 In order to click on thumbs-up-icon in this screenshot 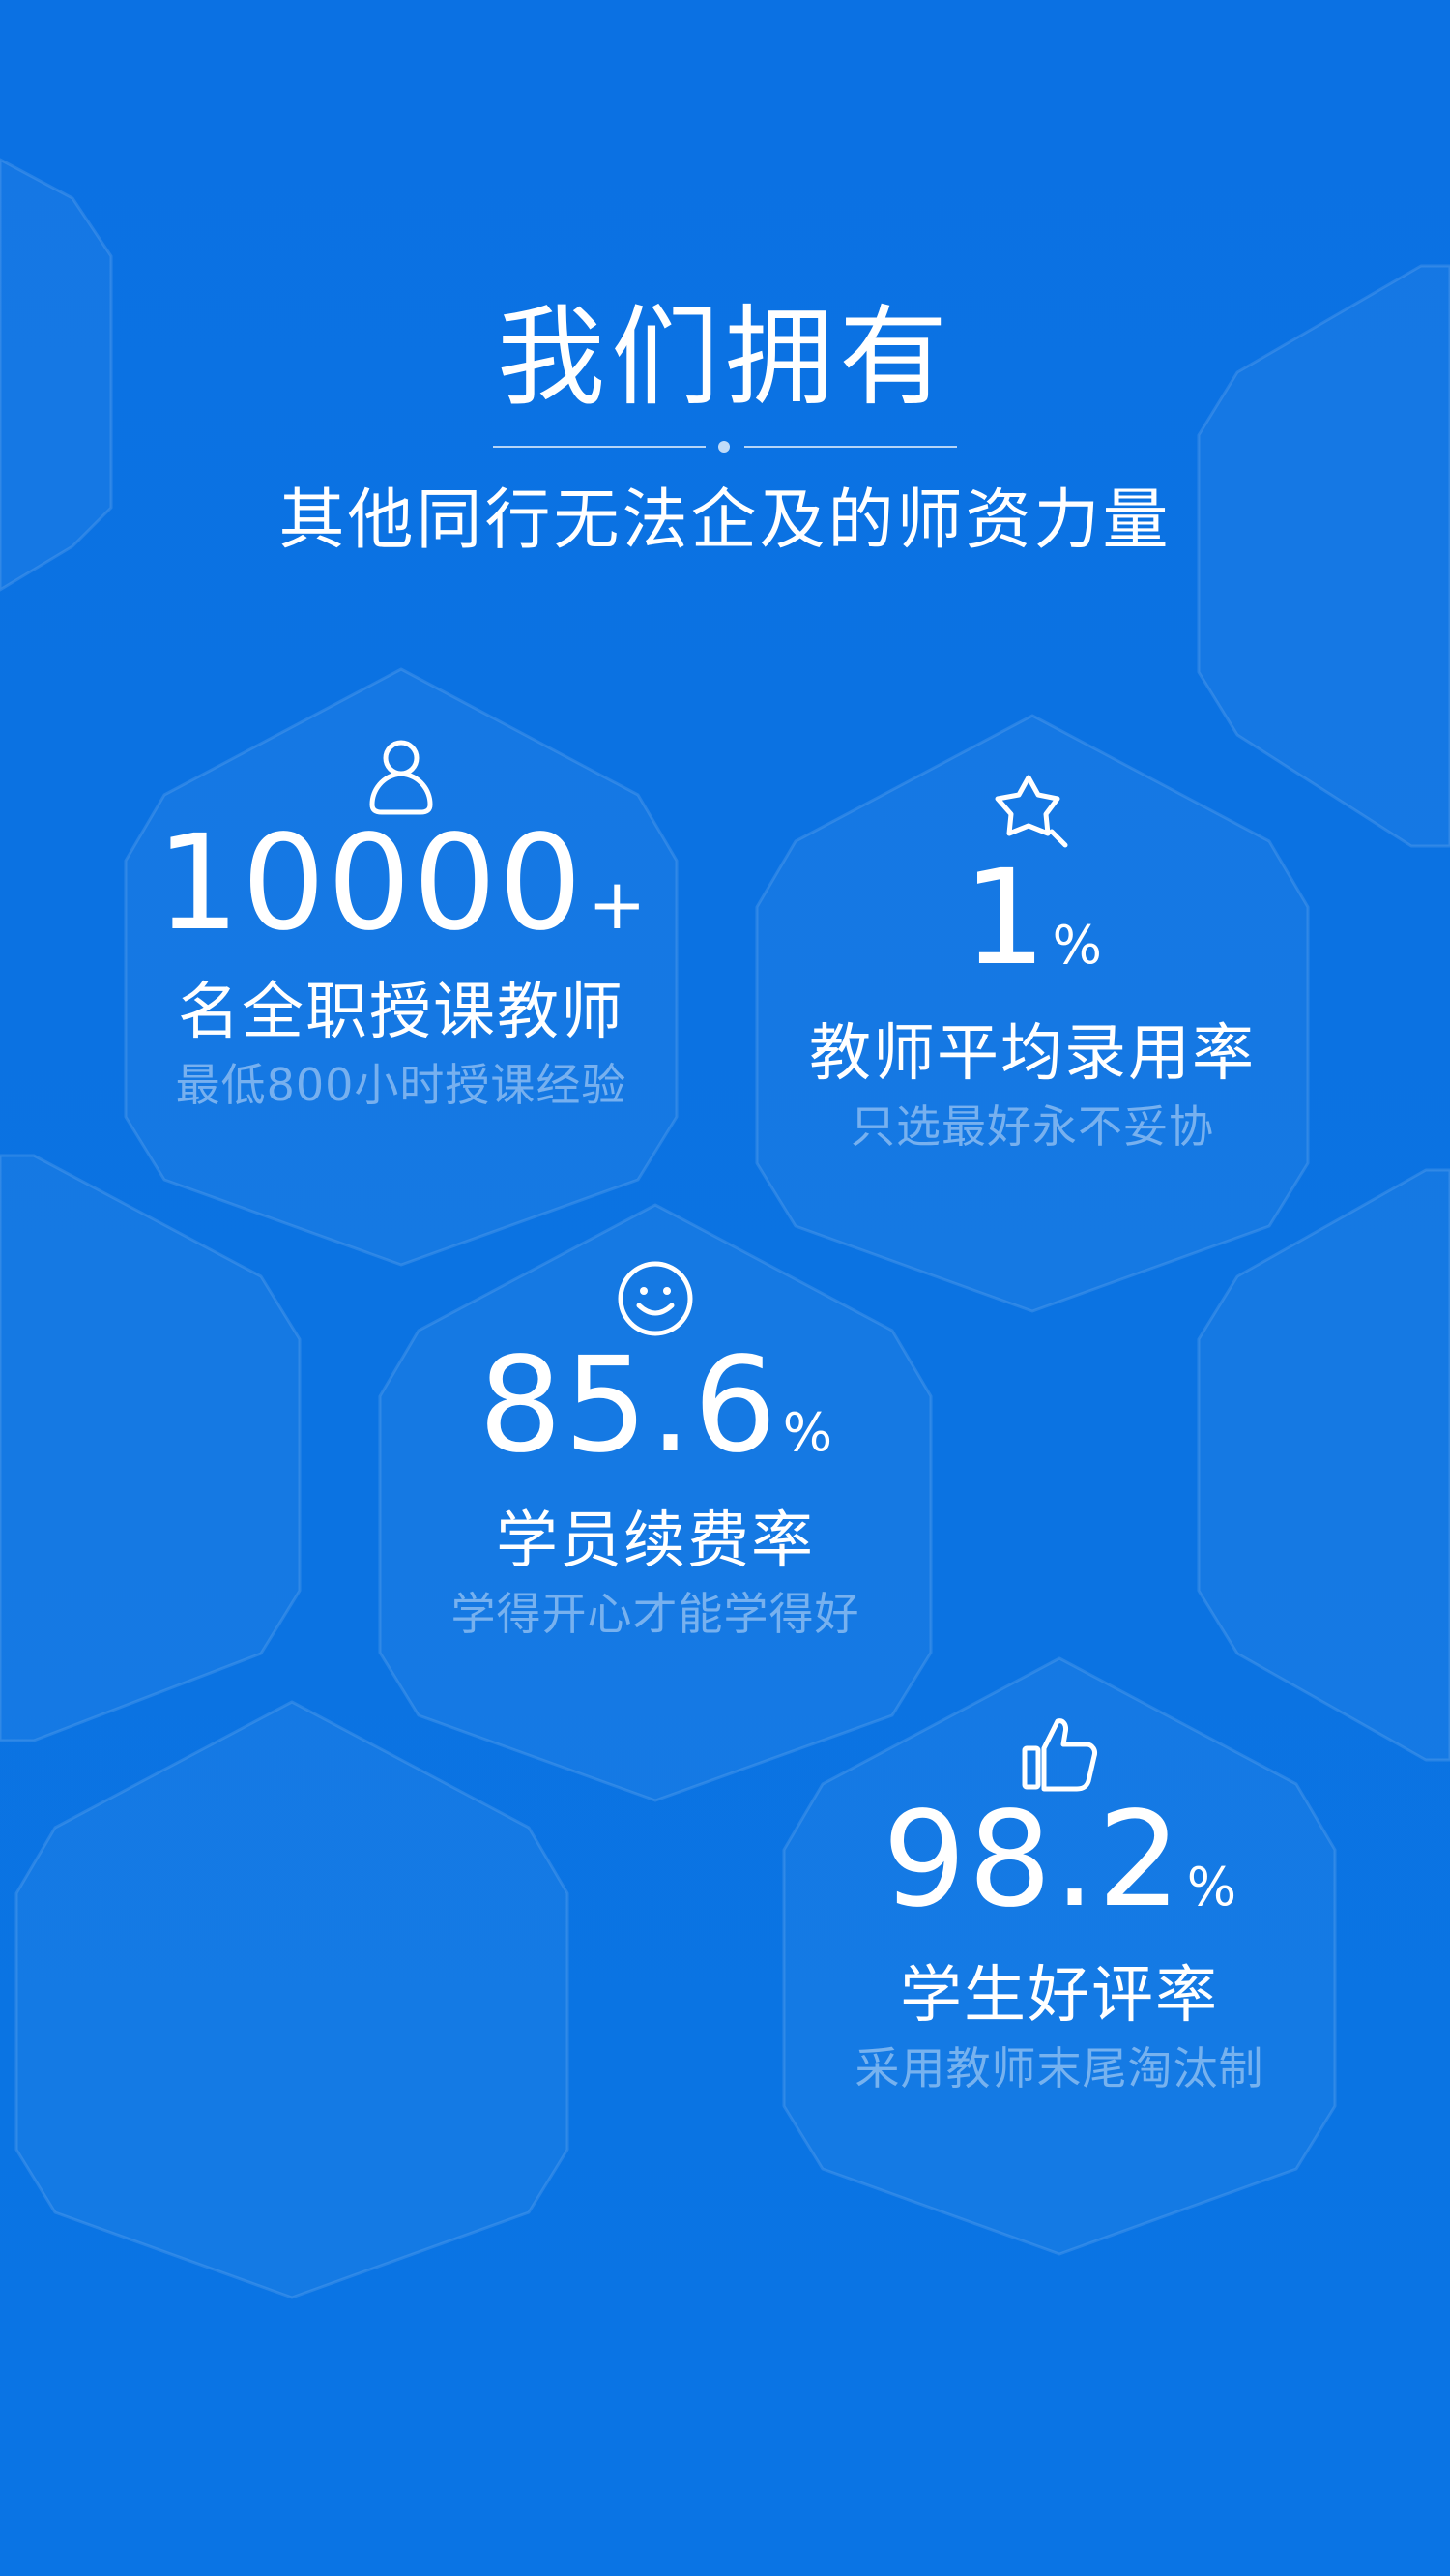, I will do `click(1059, 1755)`.